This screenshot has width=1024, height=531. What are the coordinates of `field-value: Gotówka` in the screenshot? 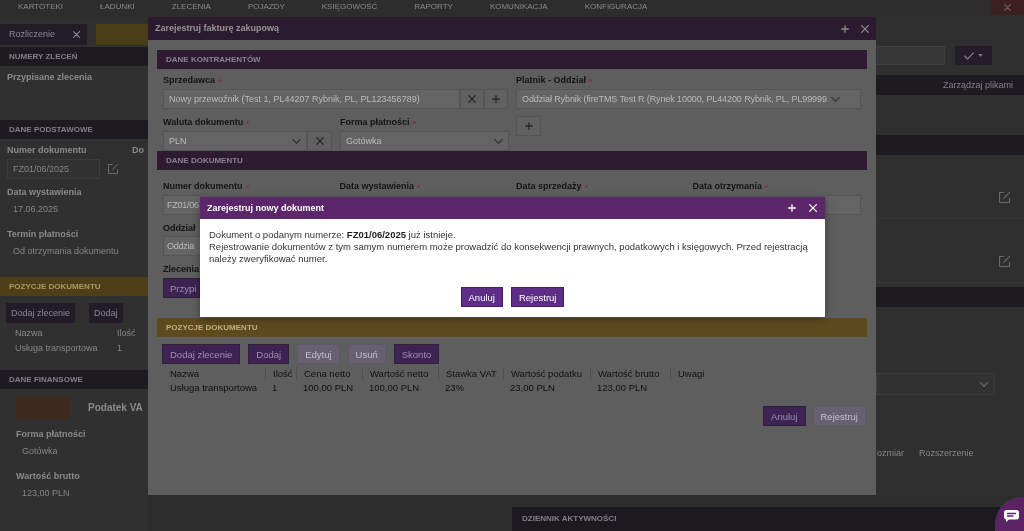 It's located at (40, 451).